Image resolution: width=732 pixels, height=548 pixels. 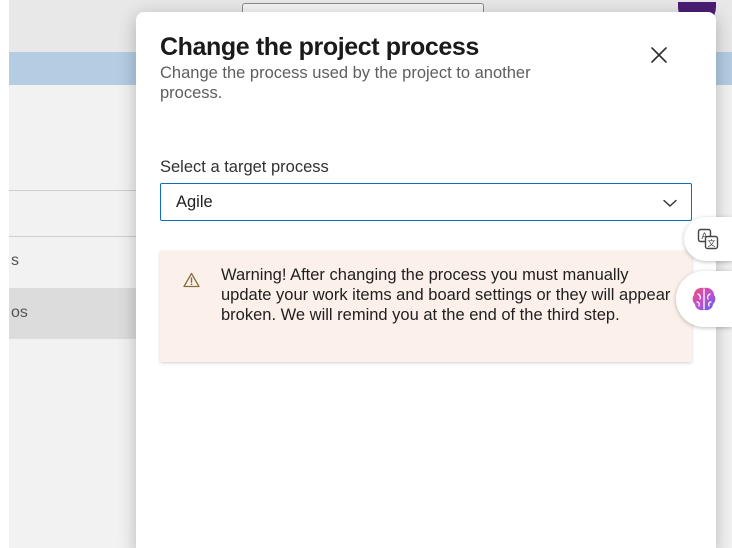 What do you see at coordinates (712, 243) in the screenshot?
I see `svg-text: 文` at bounding box center [712, 243].